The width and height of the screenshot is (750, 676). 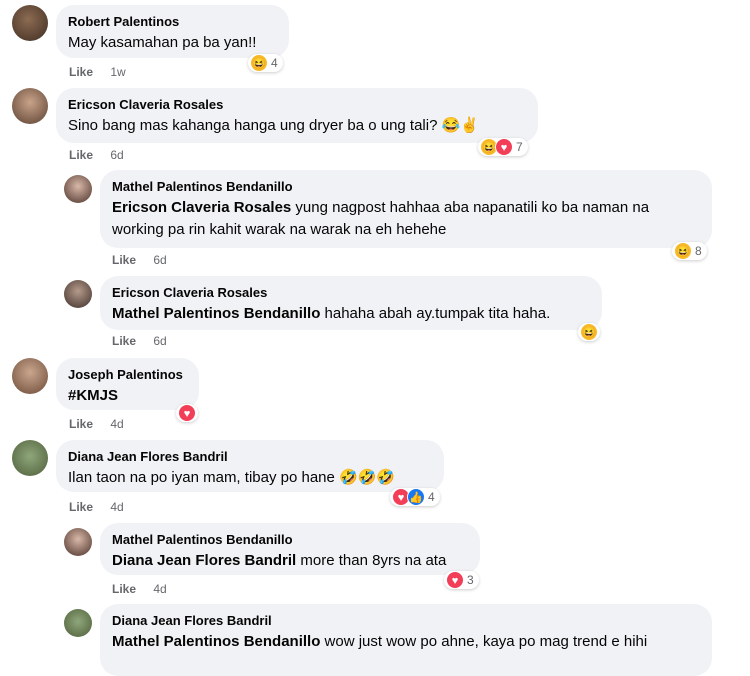 What do you see at coordinates (519, 147) in the screenshot?
I see `reaction-count: 7` at bounding box center [519, 147].